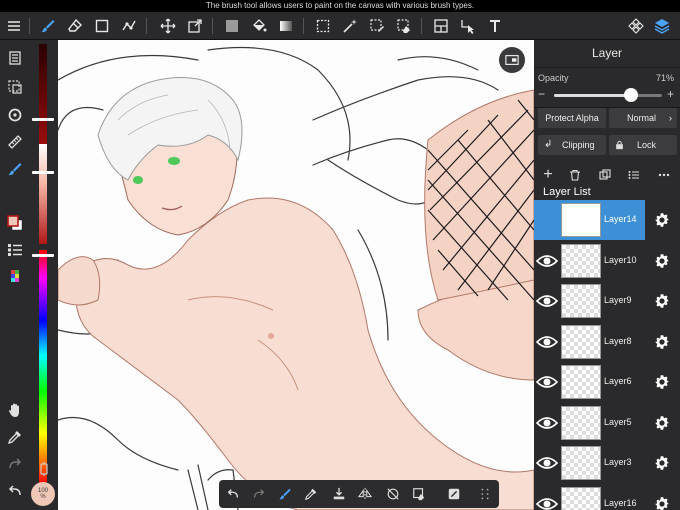 The width and height of the screenshot is (680, 510). Describe the element at coordinates (662, 26) in the screenshot. I see `layers-panel-icon` at that location.